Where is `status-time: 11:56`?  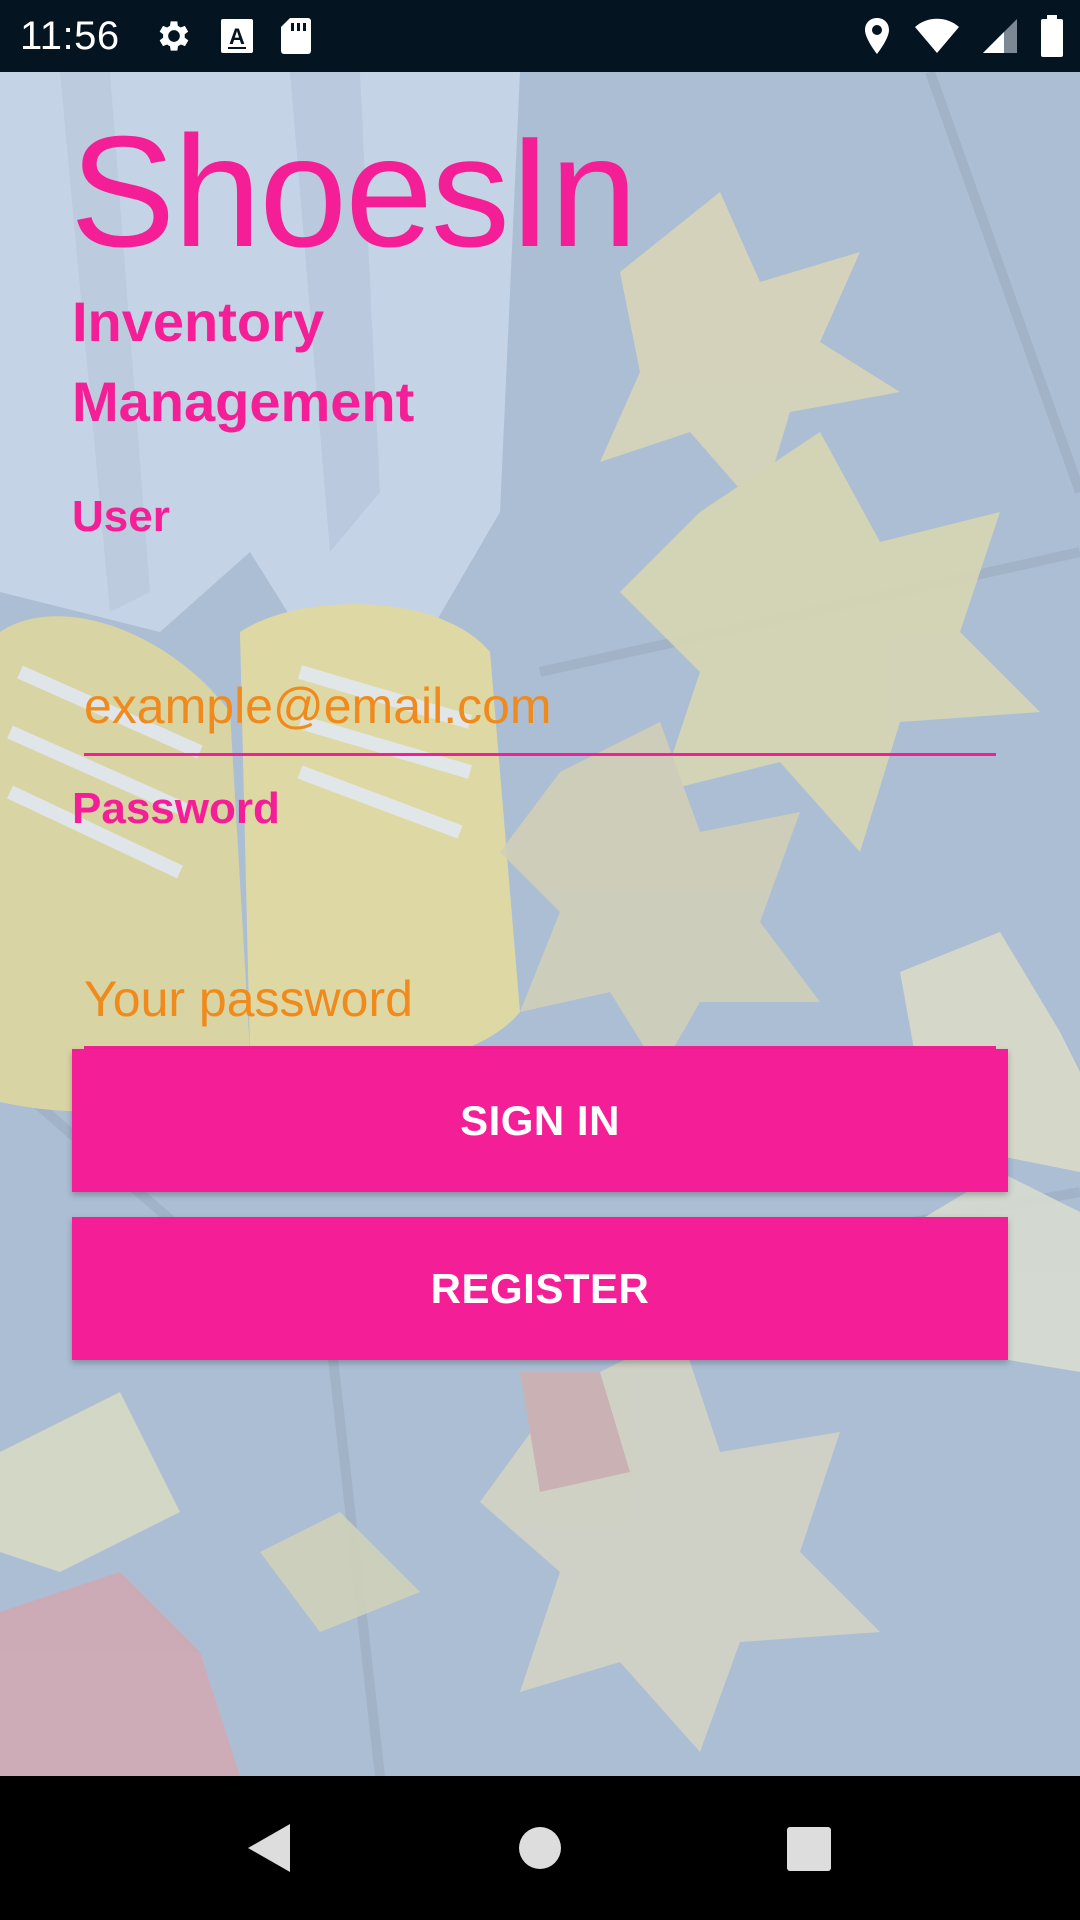 status-time: 11:56 is located at coordinates (70, 35).